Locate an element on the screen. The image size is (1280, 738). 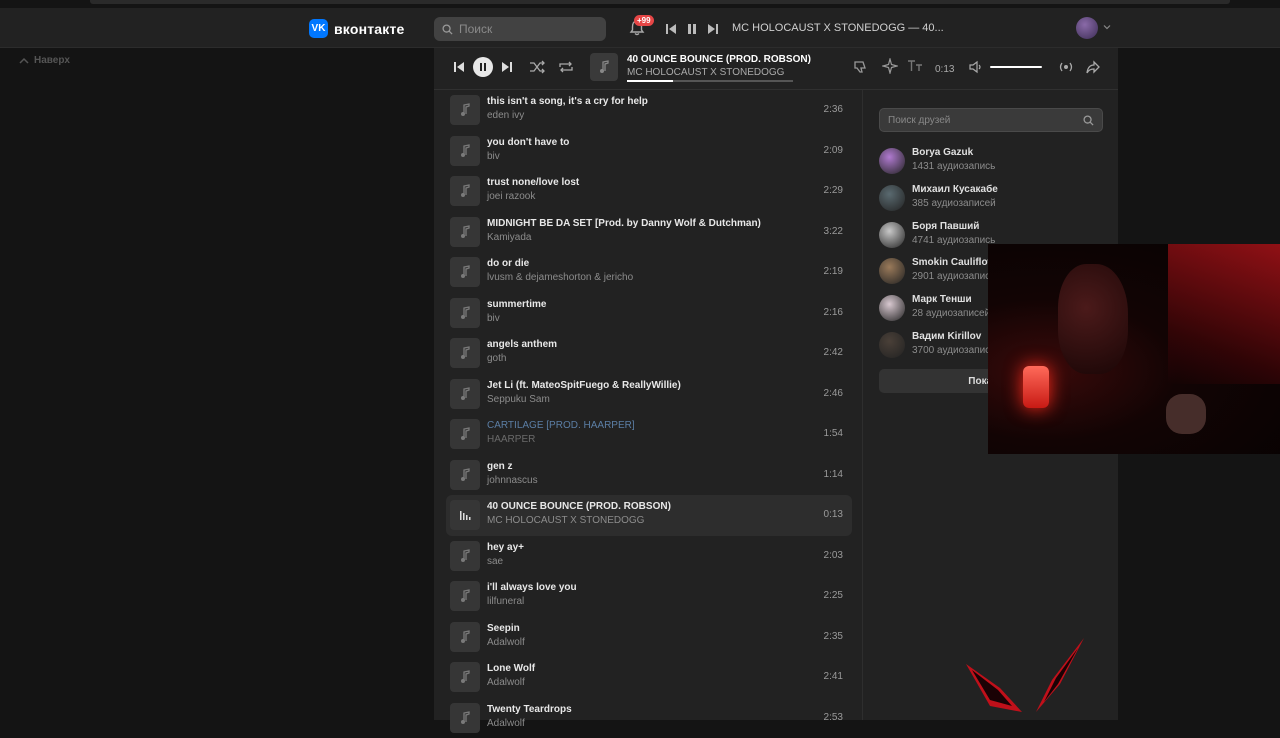
track-artist: MC HOLOCAUST X STONEDOGG is located at coordinates (565, 520).